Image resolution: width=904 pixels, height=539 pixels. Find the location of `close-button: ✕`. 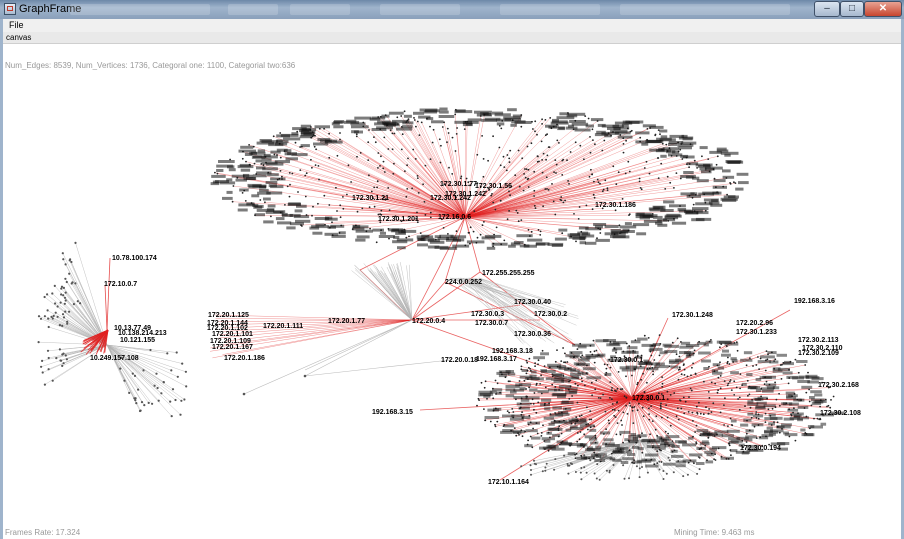

close-button: ✕ is located at coordinates (883, 9).